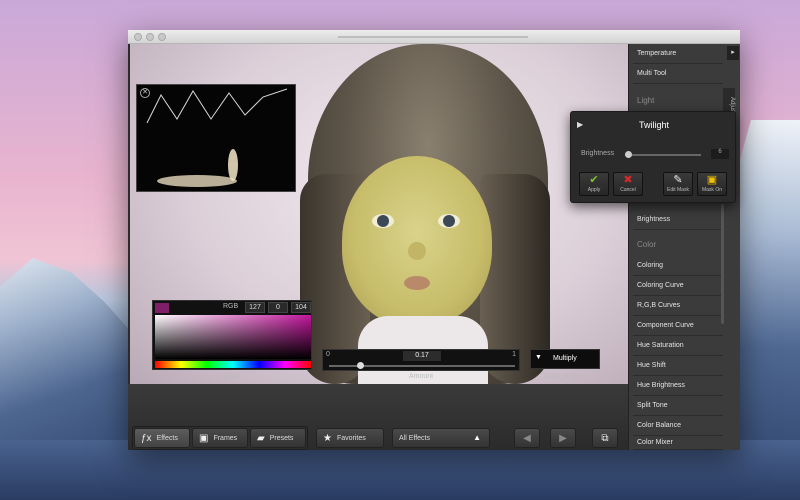 The width and height of the screenshot is (800, 500). I want to click on color-swatch, so click(162, 308).